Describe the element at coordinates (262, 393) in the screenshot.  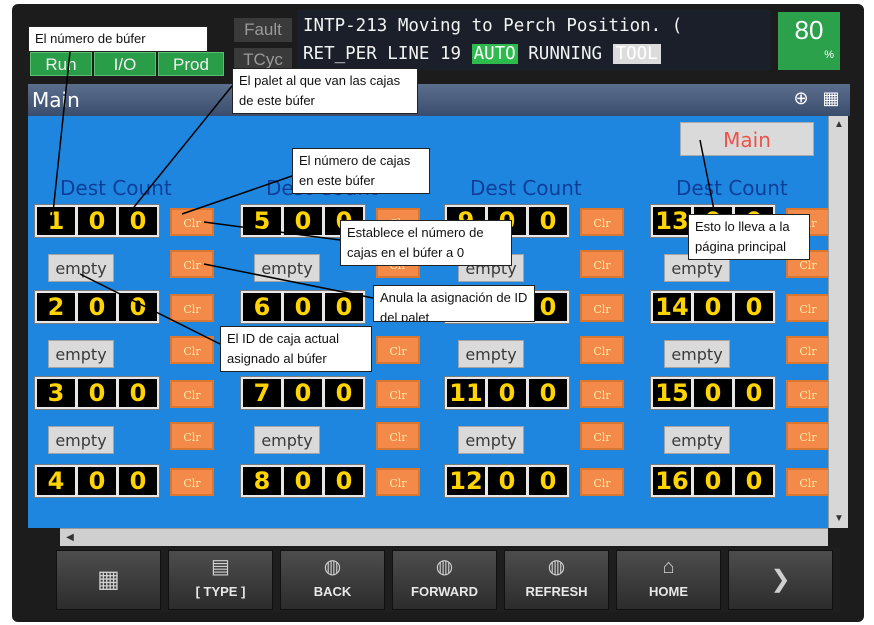
I see `buffer-number: 7` at that location.